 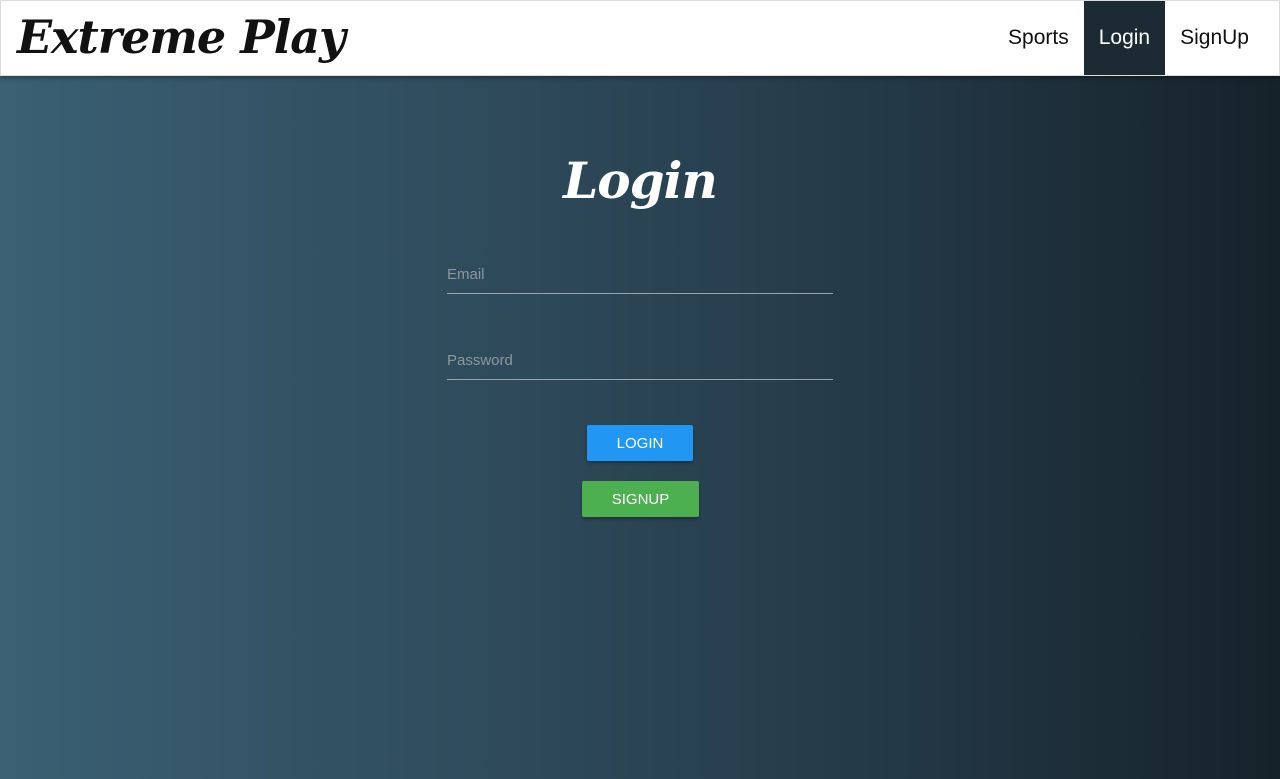 I want to click on navbar: Extreme Play Sports Login SignUp, so click(x=640, y=38).